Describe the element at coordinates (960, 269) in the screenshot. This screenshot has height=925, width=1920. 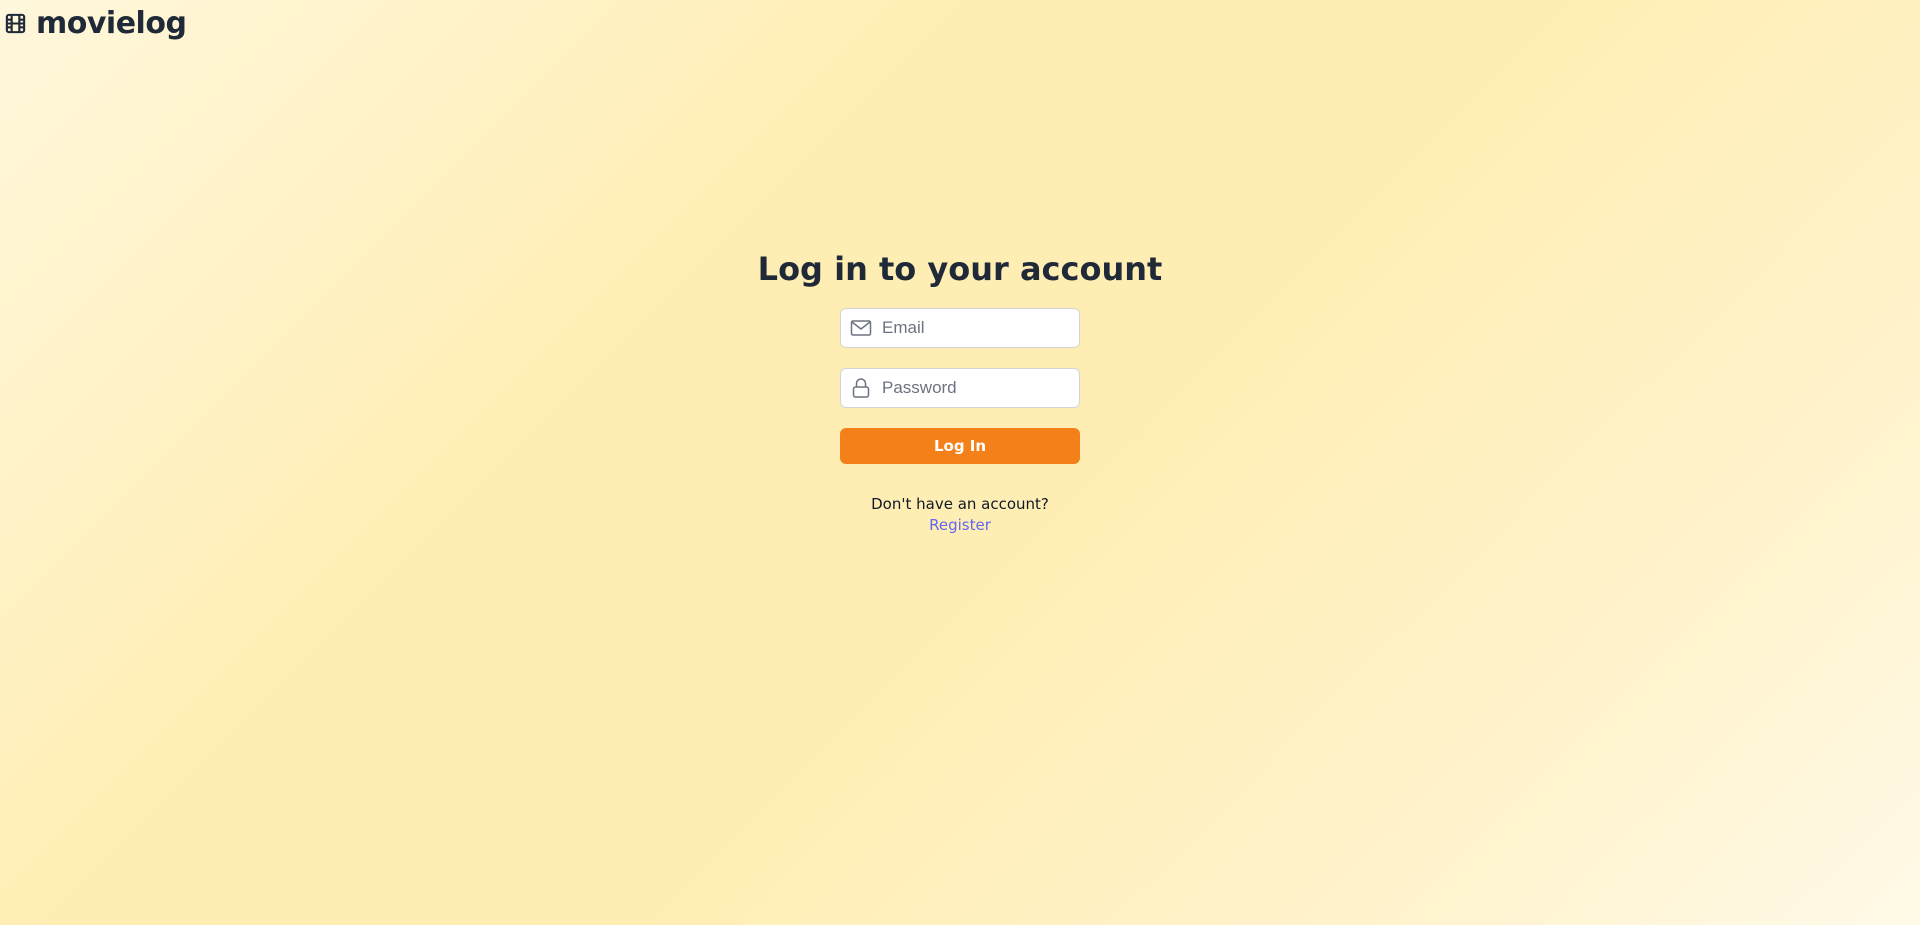
I see `page-title: Log in to your account` at that location.